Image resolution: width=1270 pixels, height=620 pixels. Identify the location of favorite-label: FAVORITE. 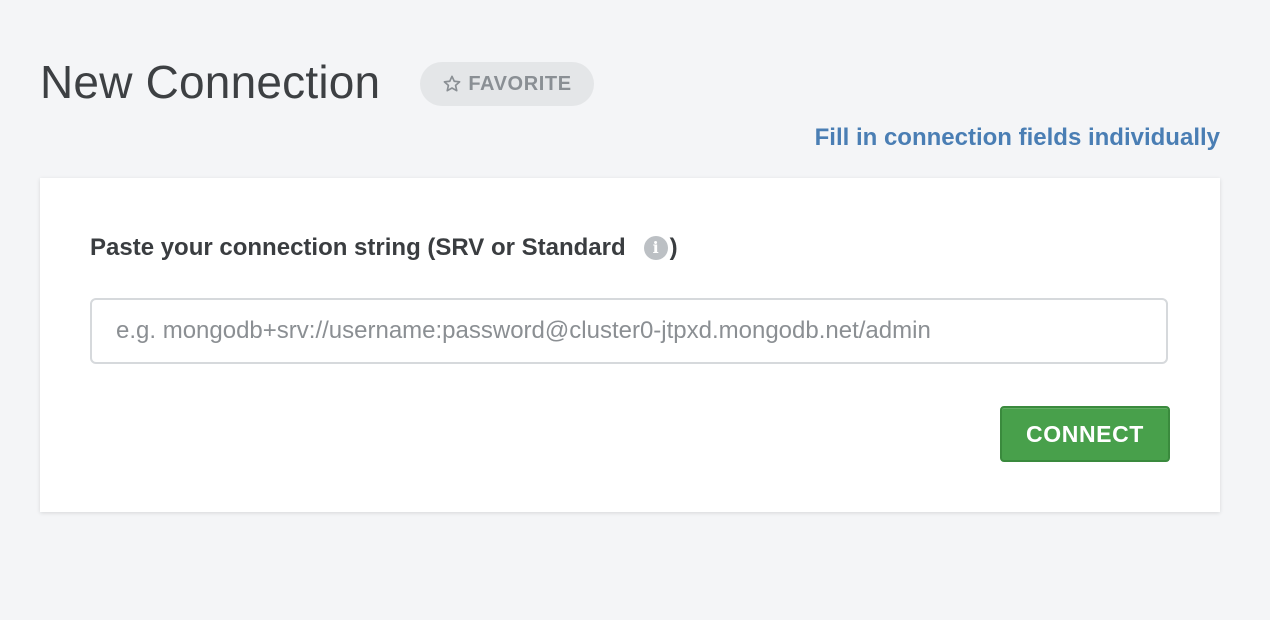
(520, 83).